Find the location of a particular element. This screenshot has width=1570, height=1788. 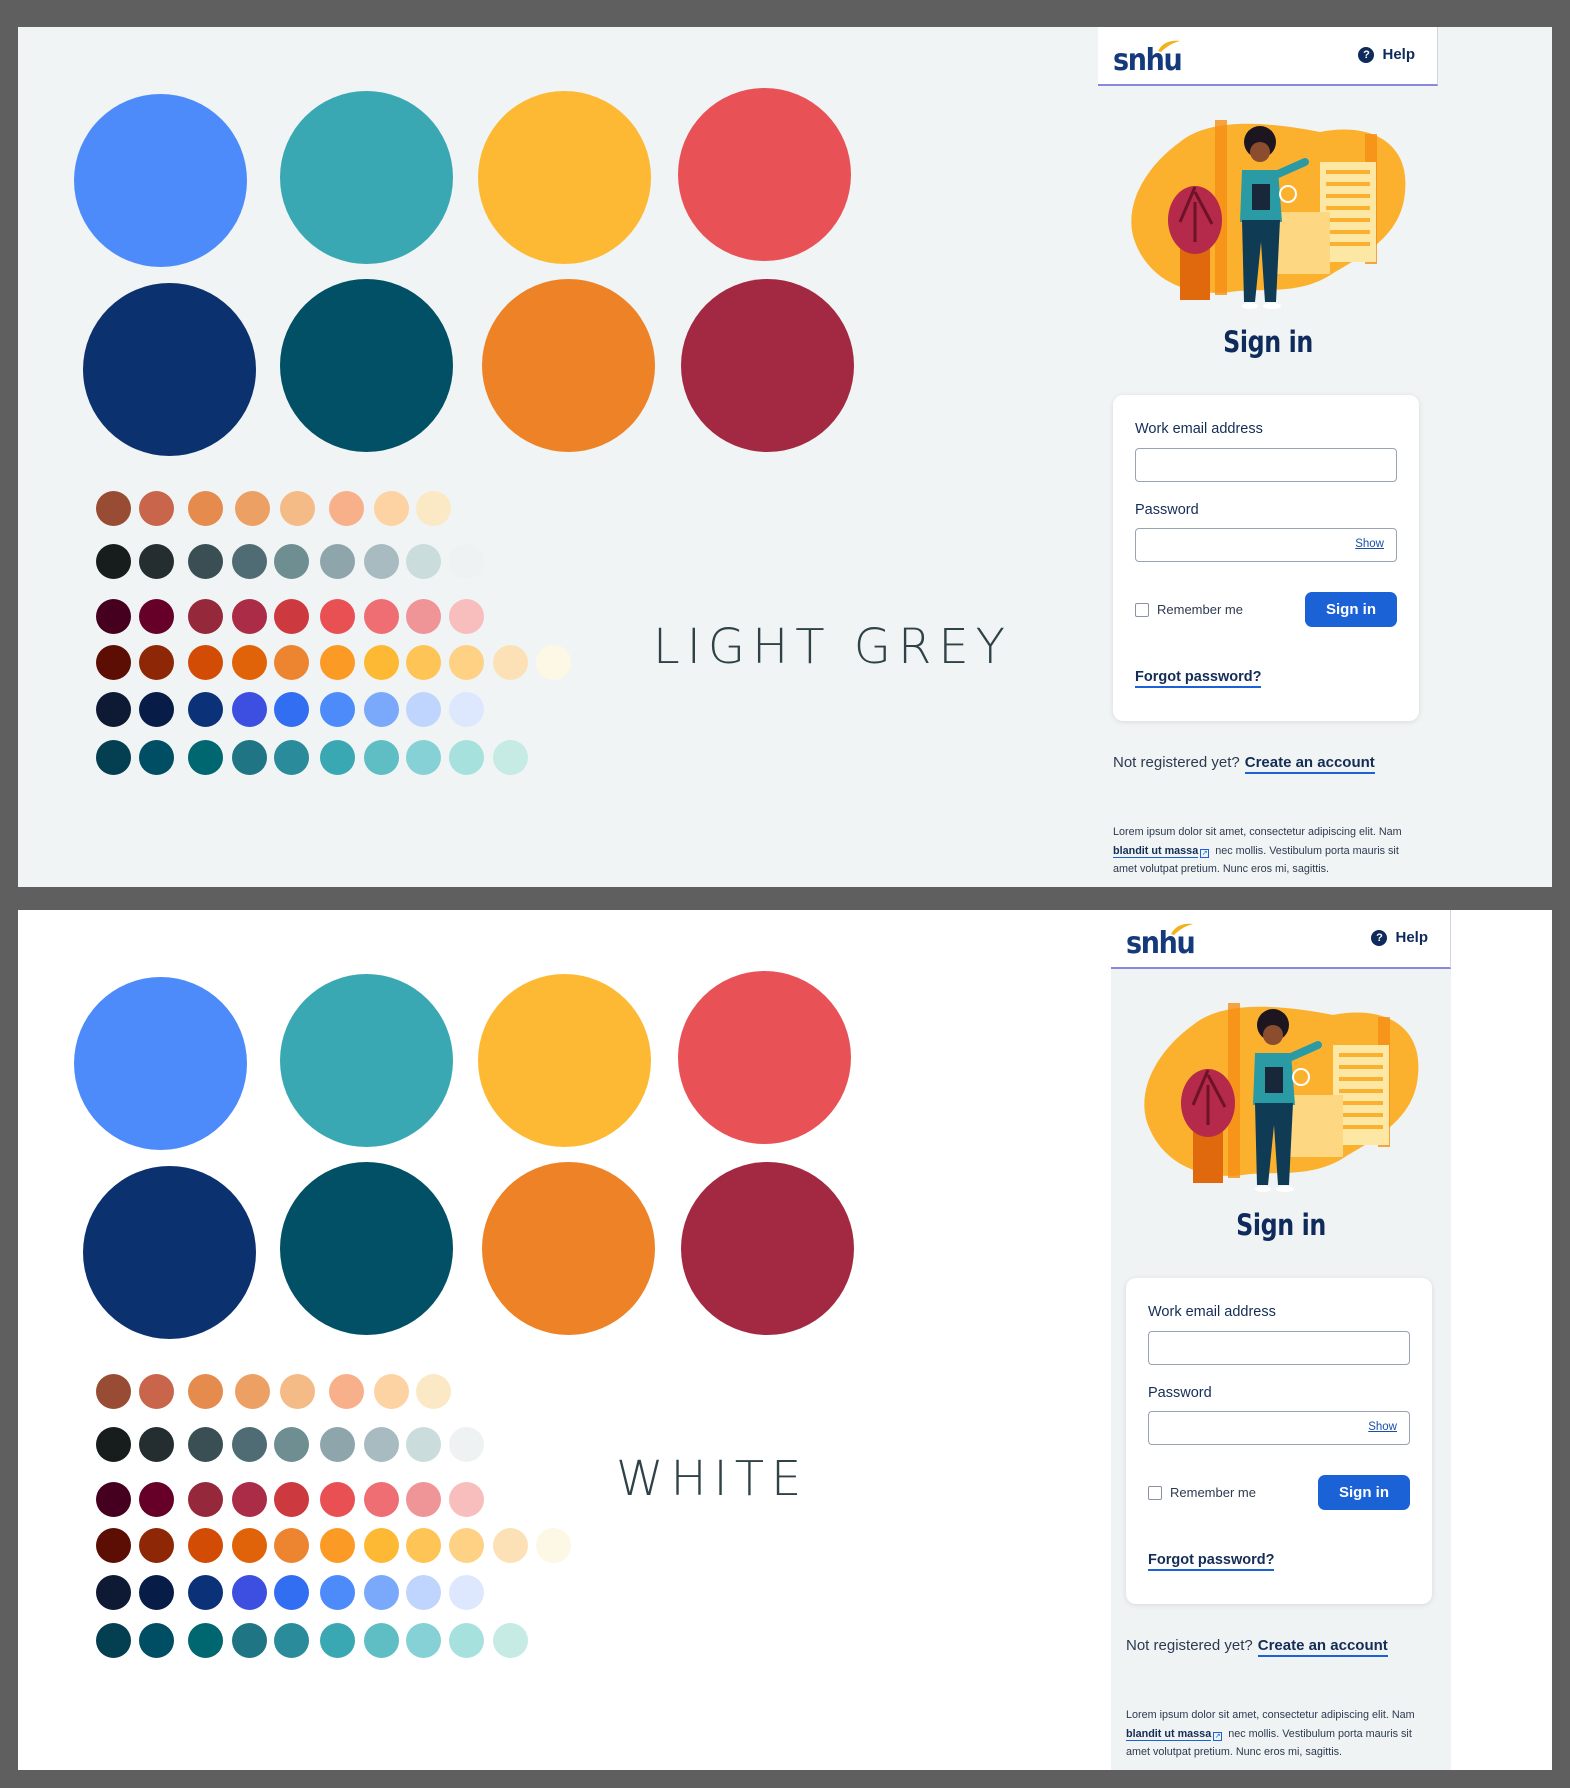

help-label: Help is located at coordinates (1411, 937).